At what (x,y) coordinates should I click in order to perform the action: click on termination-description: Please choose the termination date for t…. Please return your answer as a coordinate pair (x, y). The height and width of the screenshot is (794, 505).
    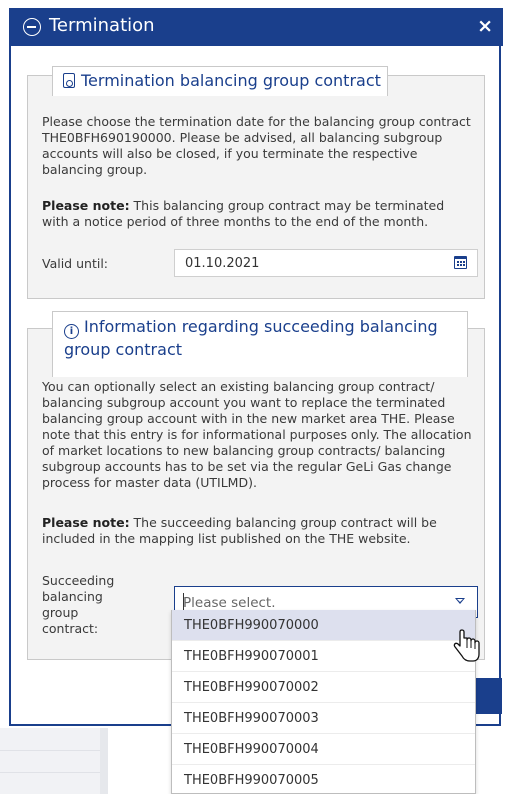
    Looking at the image, I should click on (256, 145).